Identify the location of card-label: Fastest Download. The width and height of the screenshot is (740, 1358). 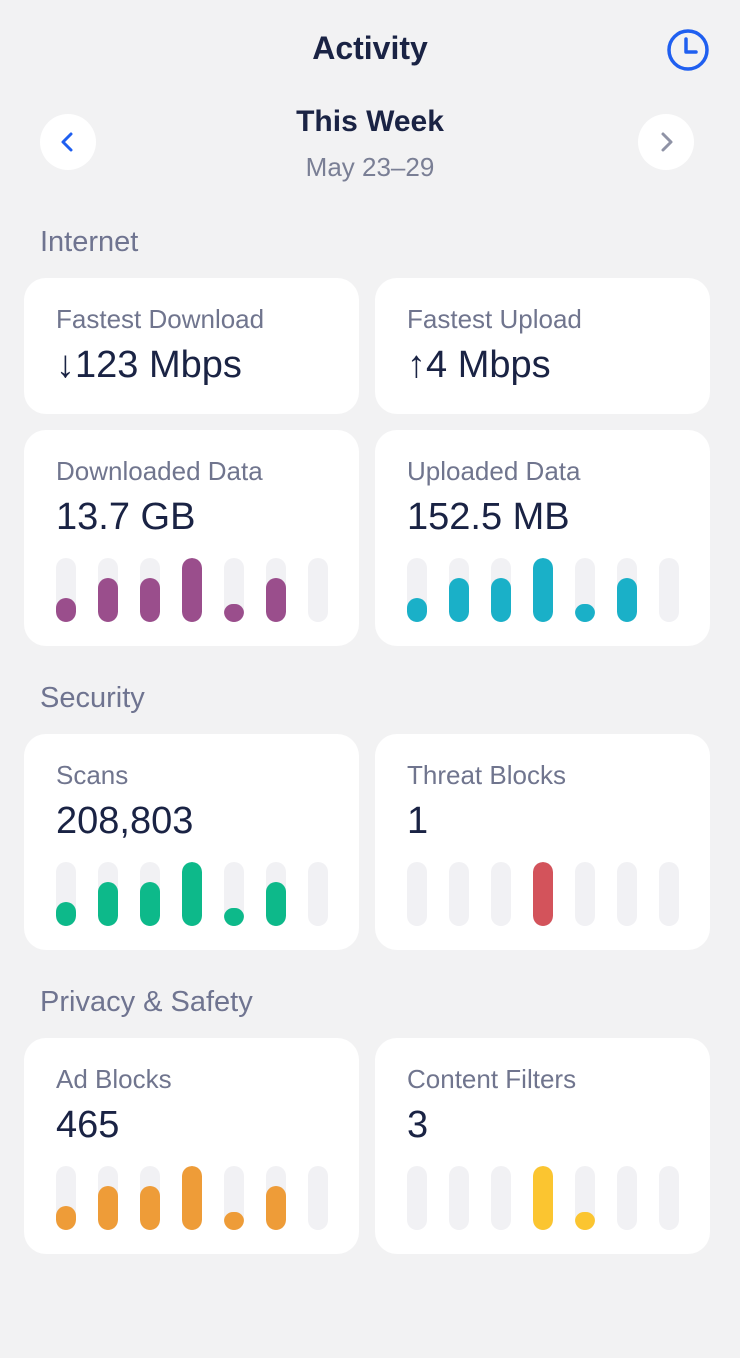
(160, 319).